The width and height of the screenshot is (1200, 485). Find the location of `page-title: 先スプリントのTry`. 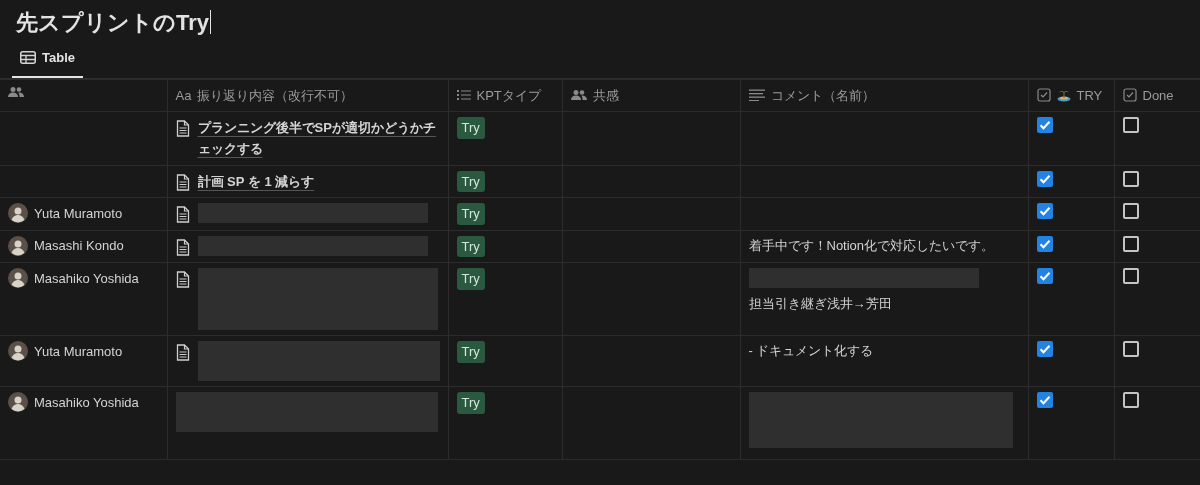

page-title: 先スプリントのTry is located at coordinates (113, 22).